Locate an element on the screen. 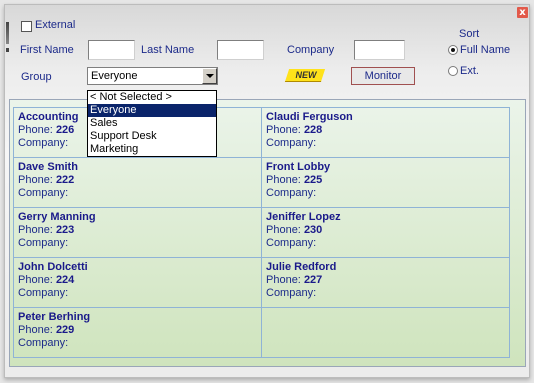 Image resolution: width=534 pixels, height=383 pixels. contact-phone: 226 is located at coordinates (65, 130).